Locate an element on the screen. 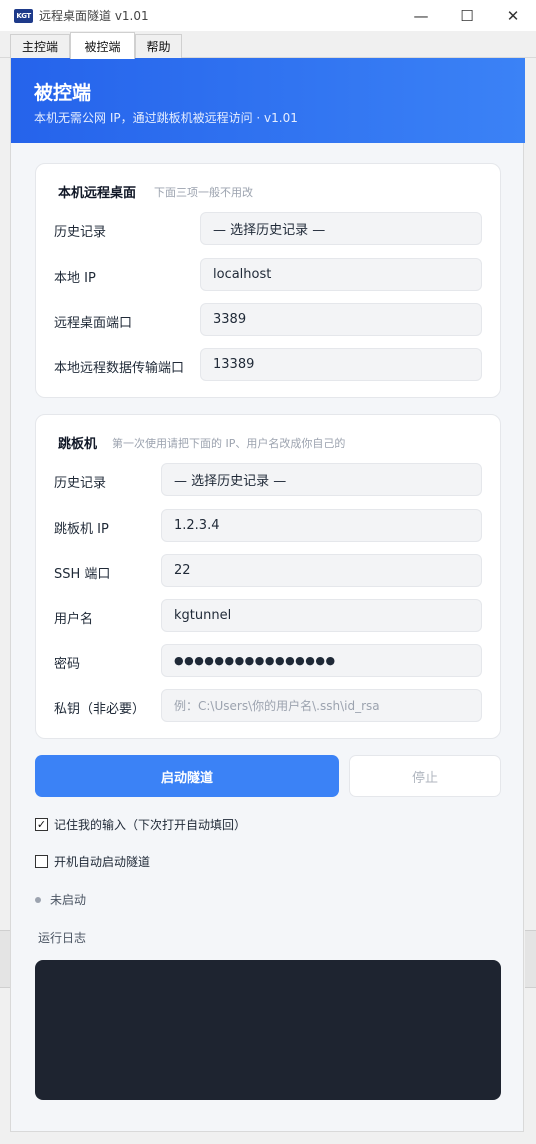 This screenshot has height=1144, width=536. window-edge-left is located at coordinates (5, 959).